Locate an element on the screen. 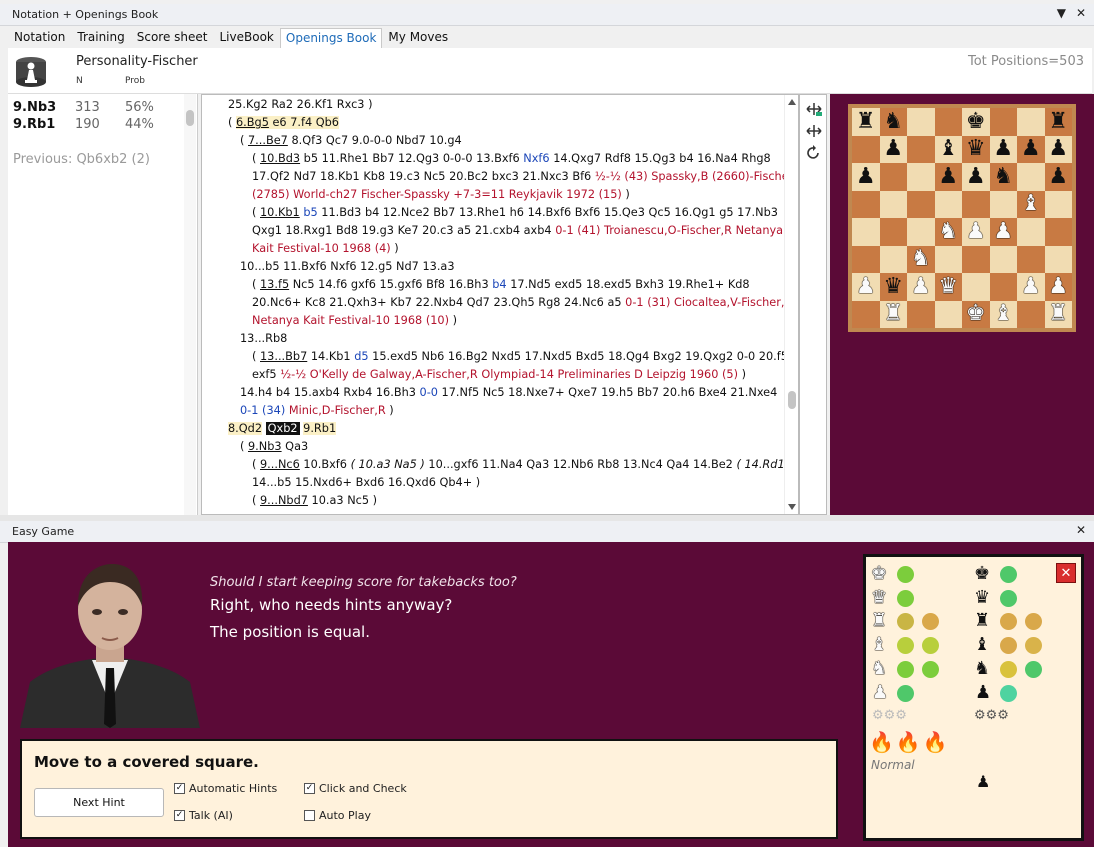 The height and width of the screenshot is (847, 1094). scroll-up-icon is located at coordinates (792, 102).